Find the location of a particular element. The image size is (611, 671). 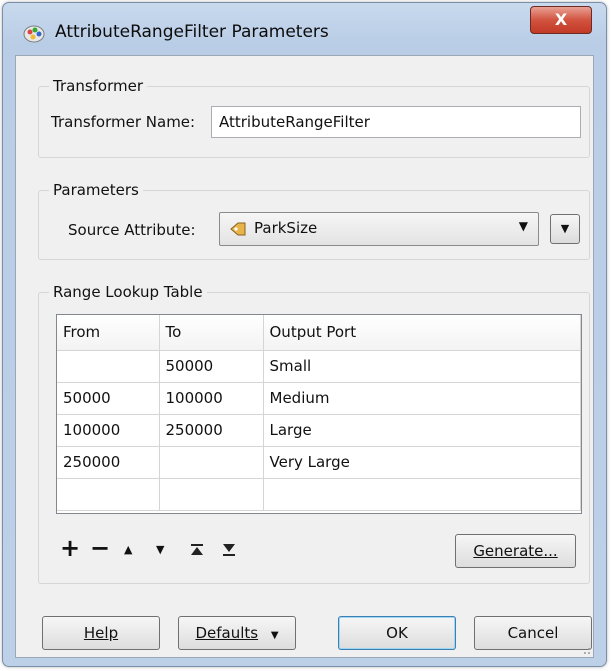

close-button: X is located at coordinates (561, 20).